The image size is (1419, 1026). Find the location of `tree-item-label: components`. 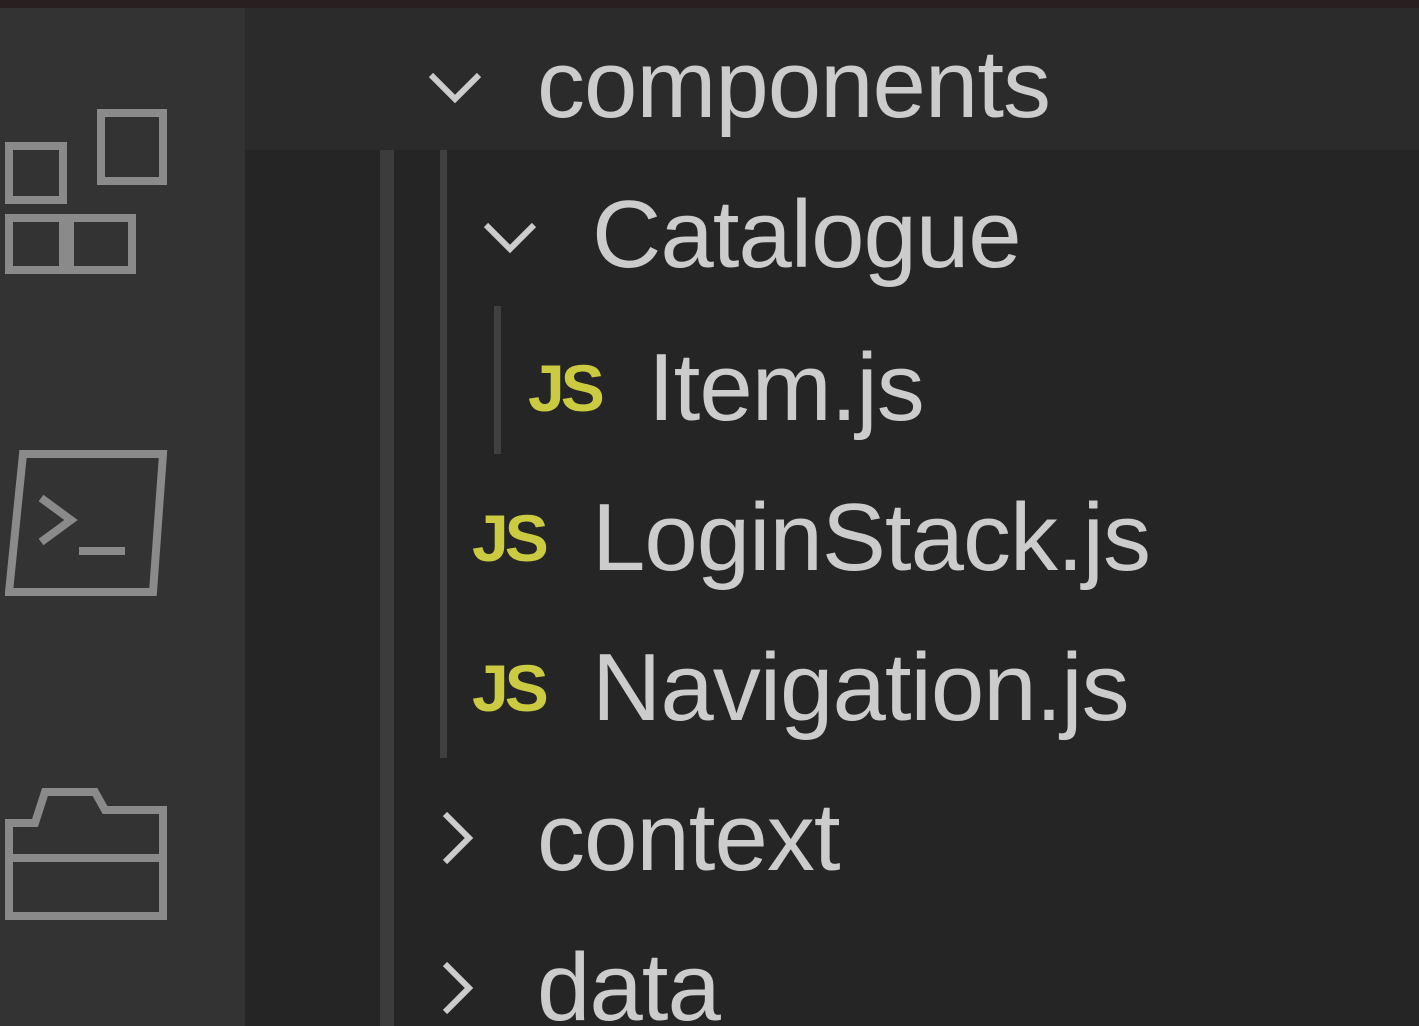

tree-item-label: components is located at coordinates (794, 84).